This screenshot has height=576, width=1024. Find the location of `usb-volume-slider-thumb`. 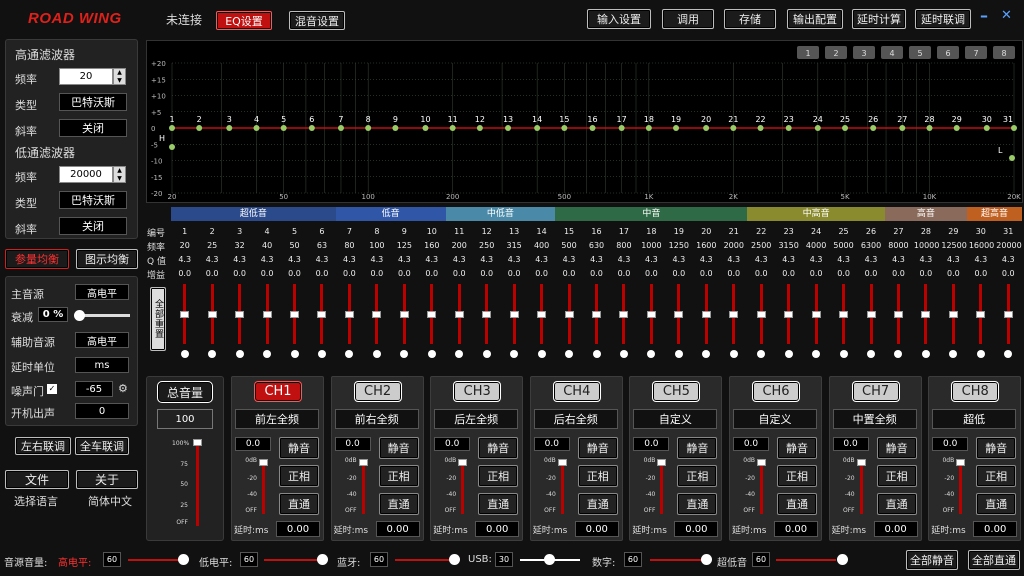

usb-volume-slider-thumb is located at coordinates (549, 559).